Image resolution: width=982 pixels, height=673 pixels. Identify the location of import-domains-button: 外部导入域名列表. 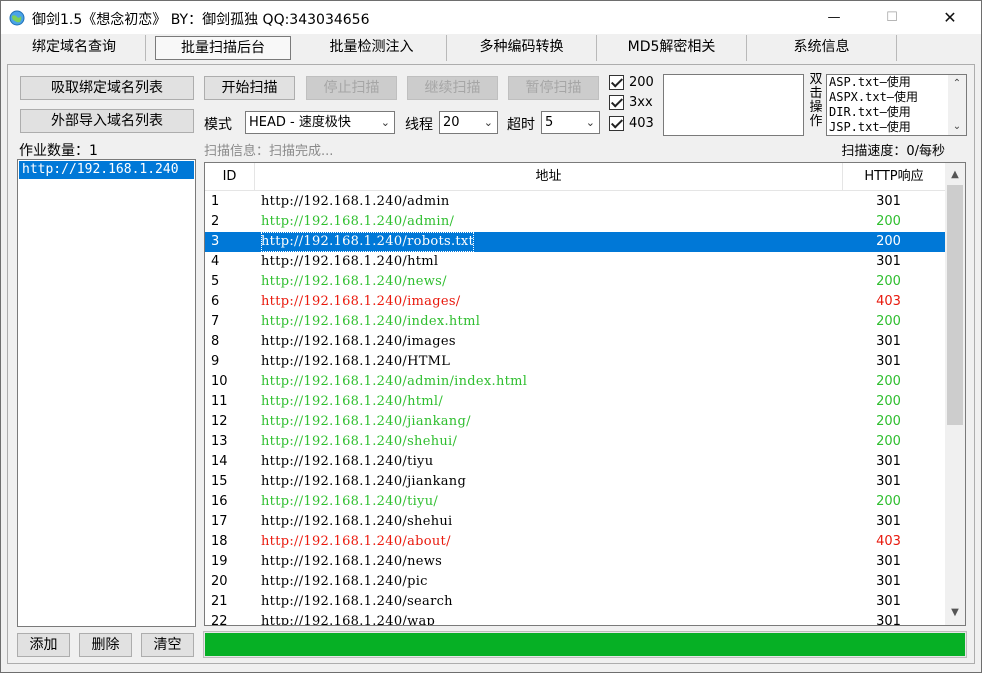
(107, 121).